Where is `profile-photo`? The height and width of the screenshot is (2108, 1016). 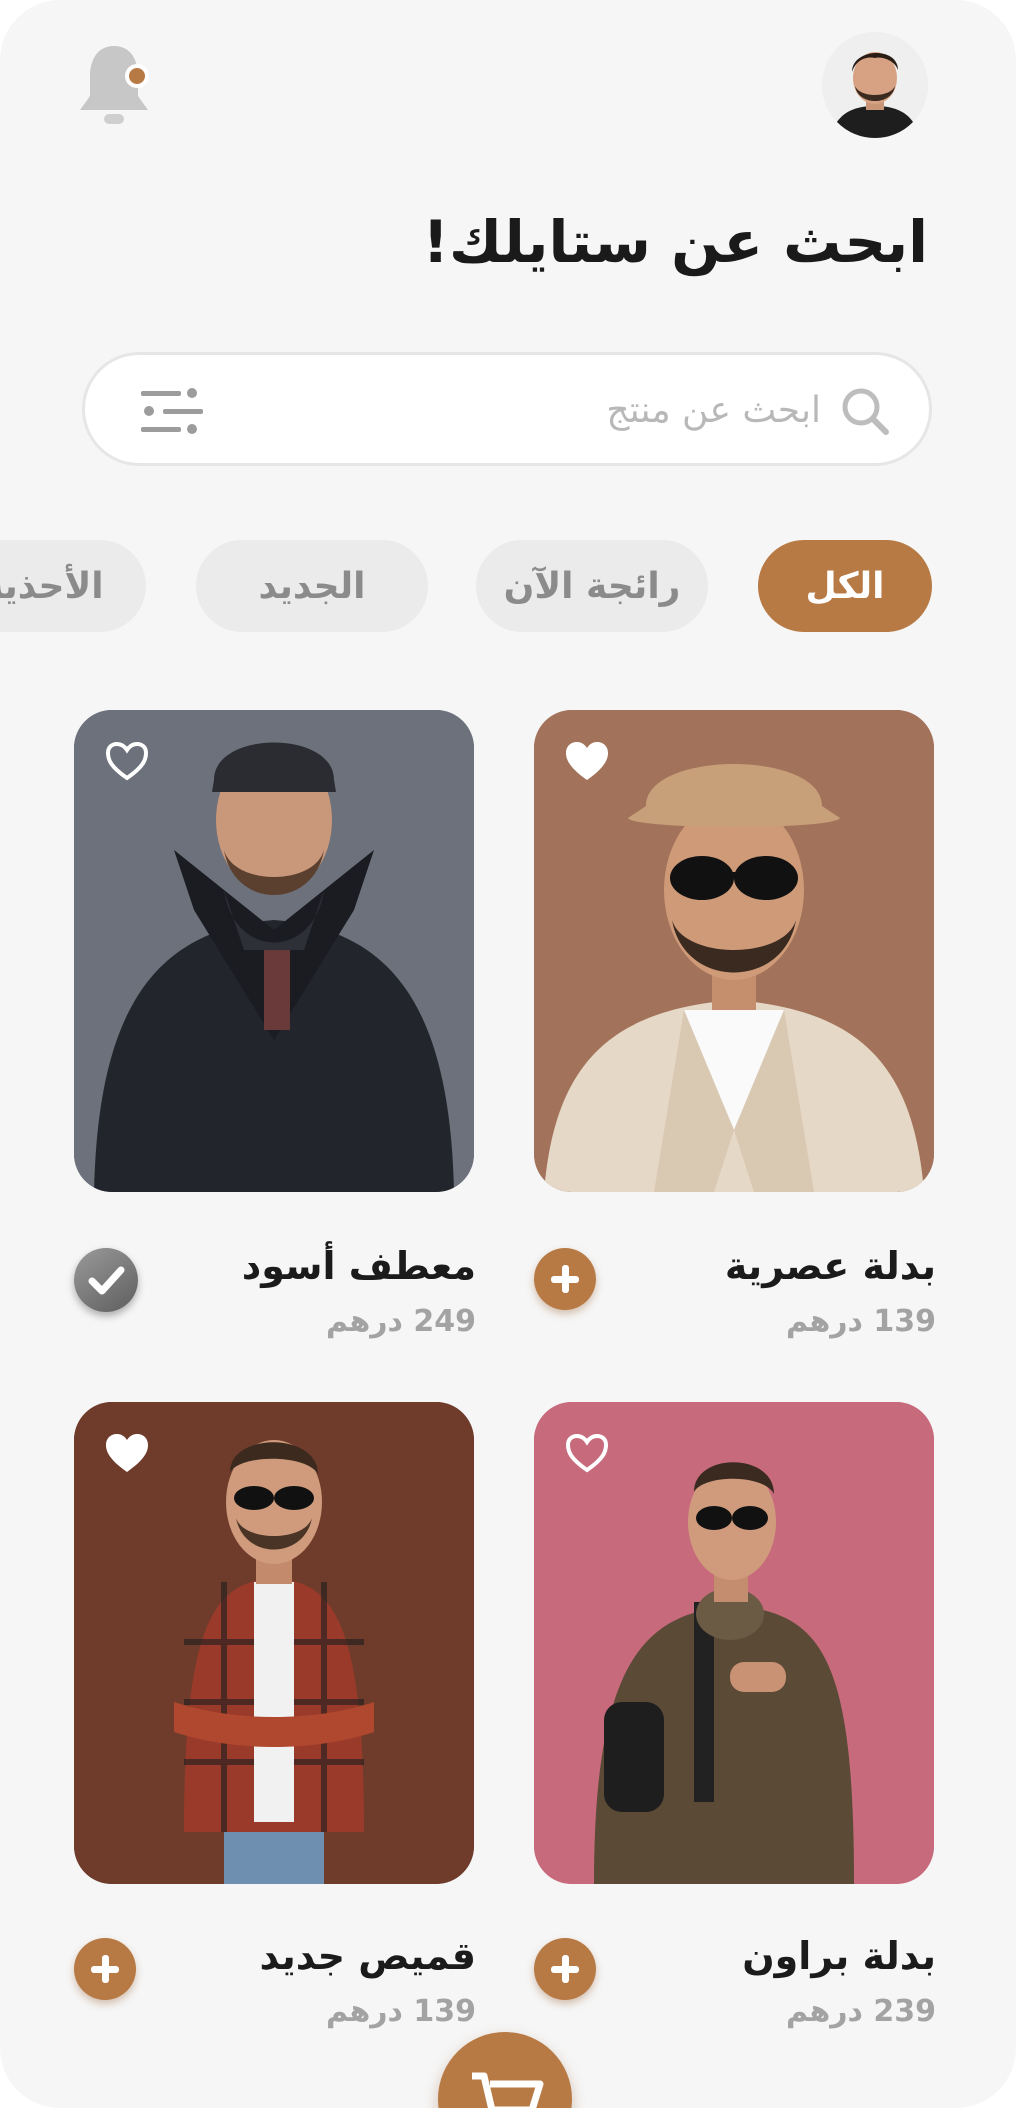
profile-photo is located at coordinates (875, 85).